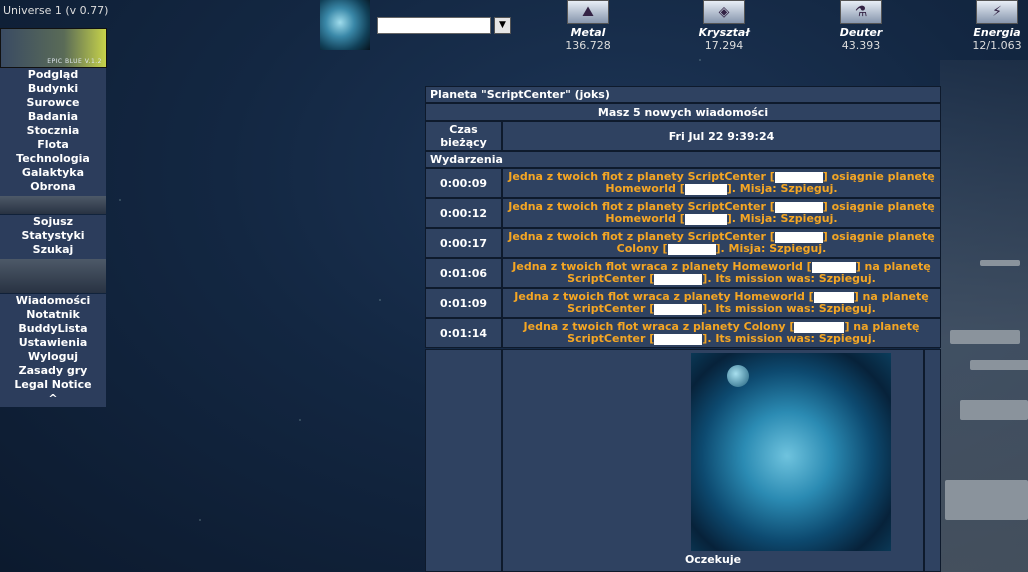 Image resolution: width=1028 pixels, height=572 pixels. Describe the element at coordinates (53, 222) in the screenshot. I see `menu-item-alliance: Sojusz` at that location.